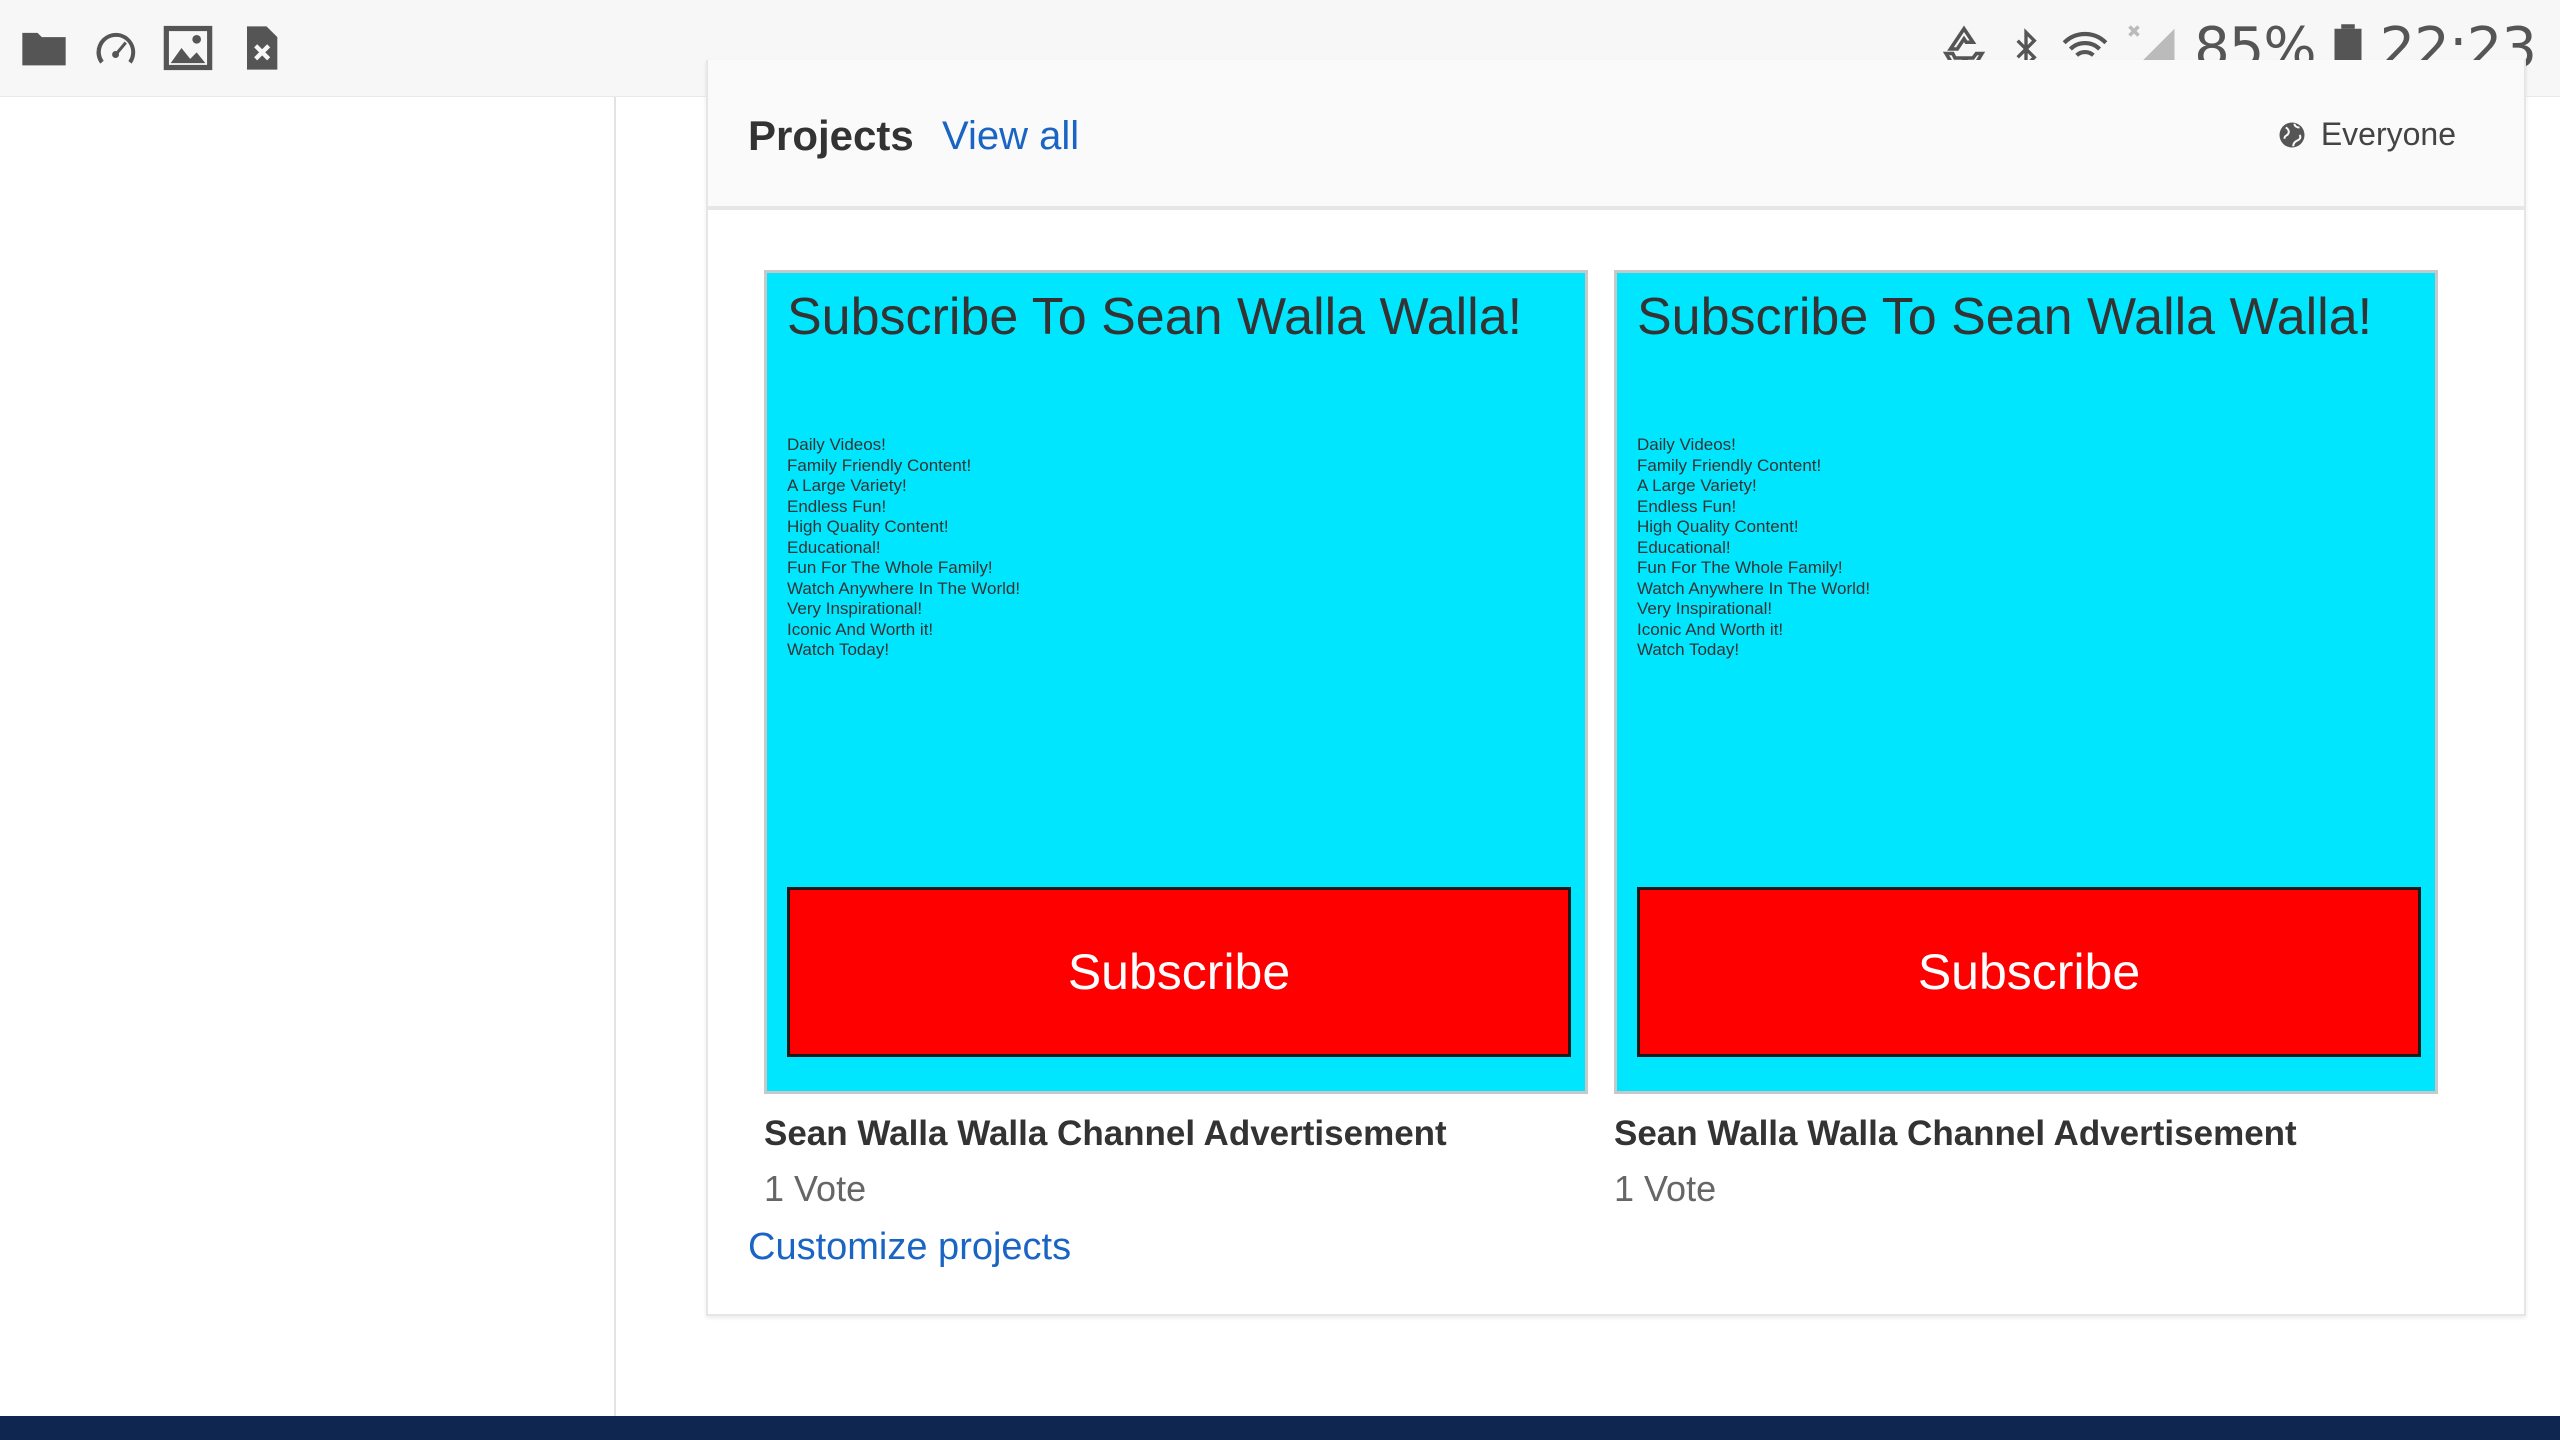  Describe the element at coordinates (44, 49) in the screenshot. I see `folder-icon` at that location.